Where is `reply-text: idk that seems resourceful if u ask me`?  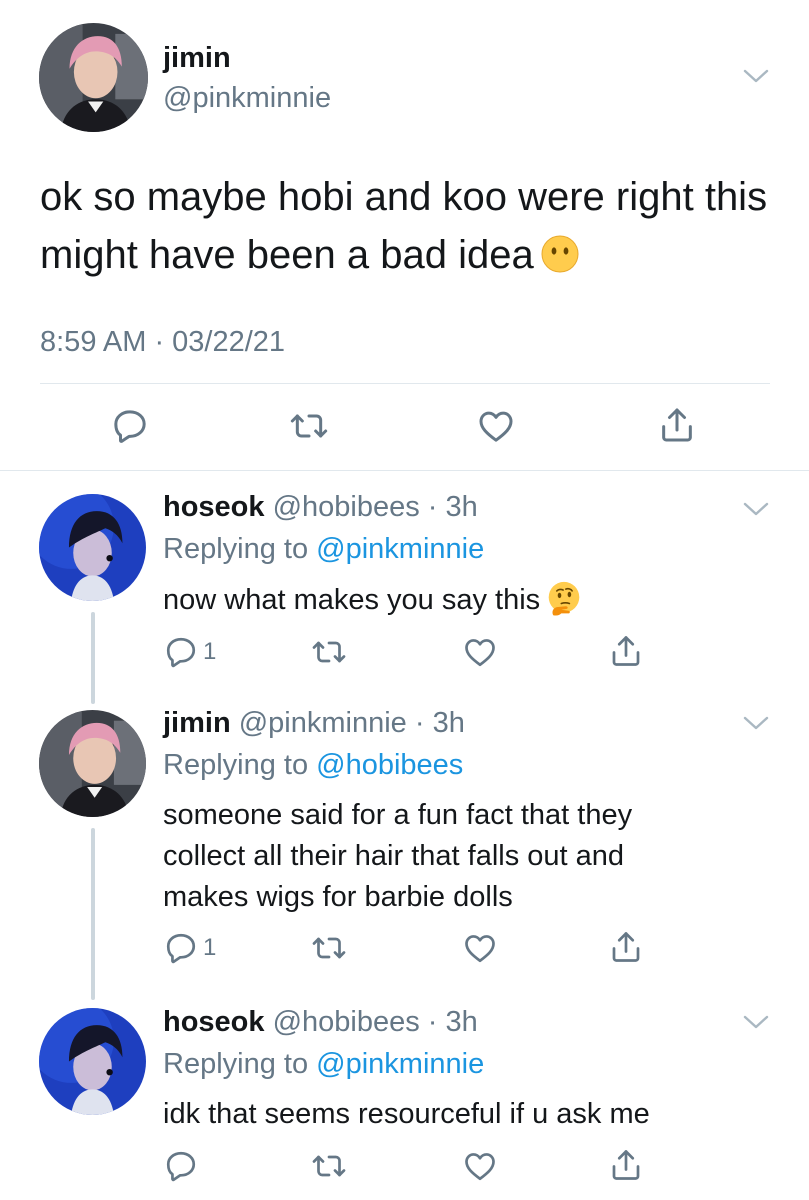 reply-text: idk that seems resourceful if u ask me is located at coordinates (406, 1114).